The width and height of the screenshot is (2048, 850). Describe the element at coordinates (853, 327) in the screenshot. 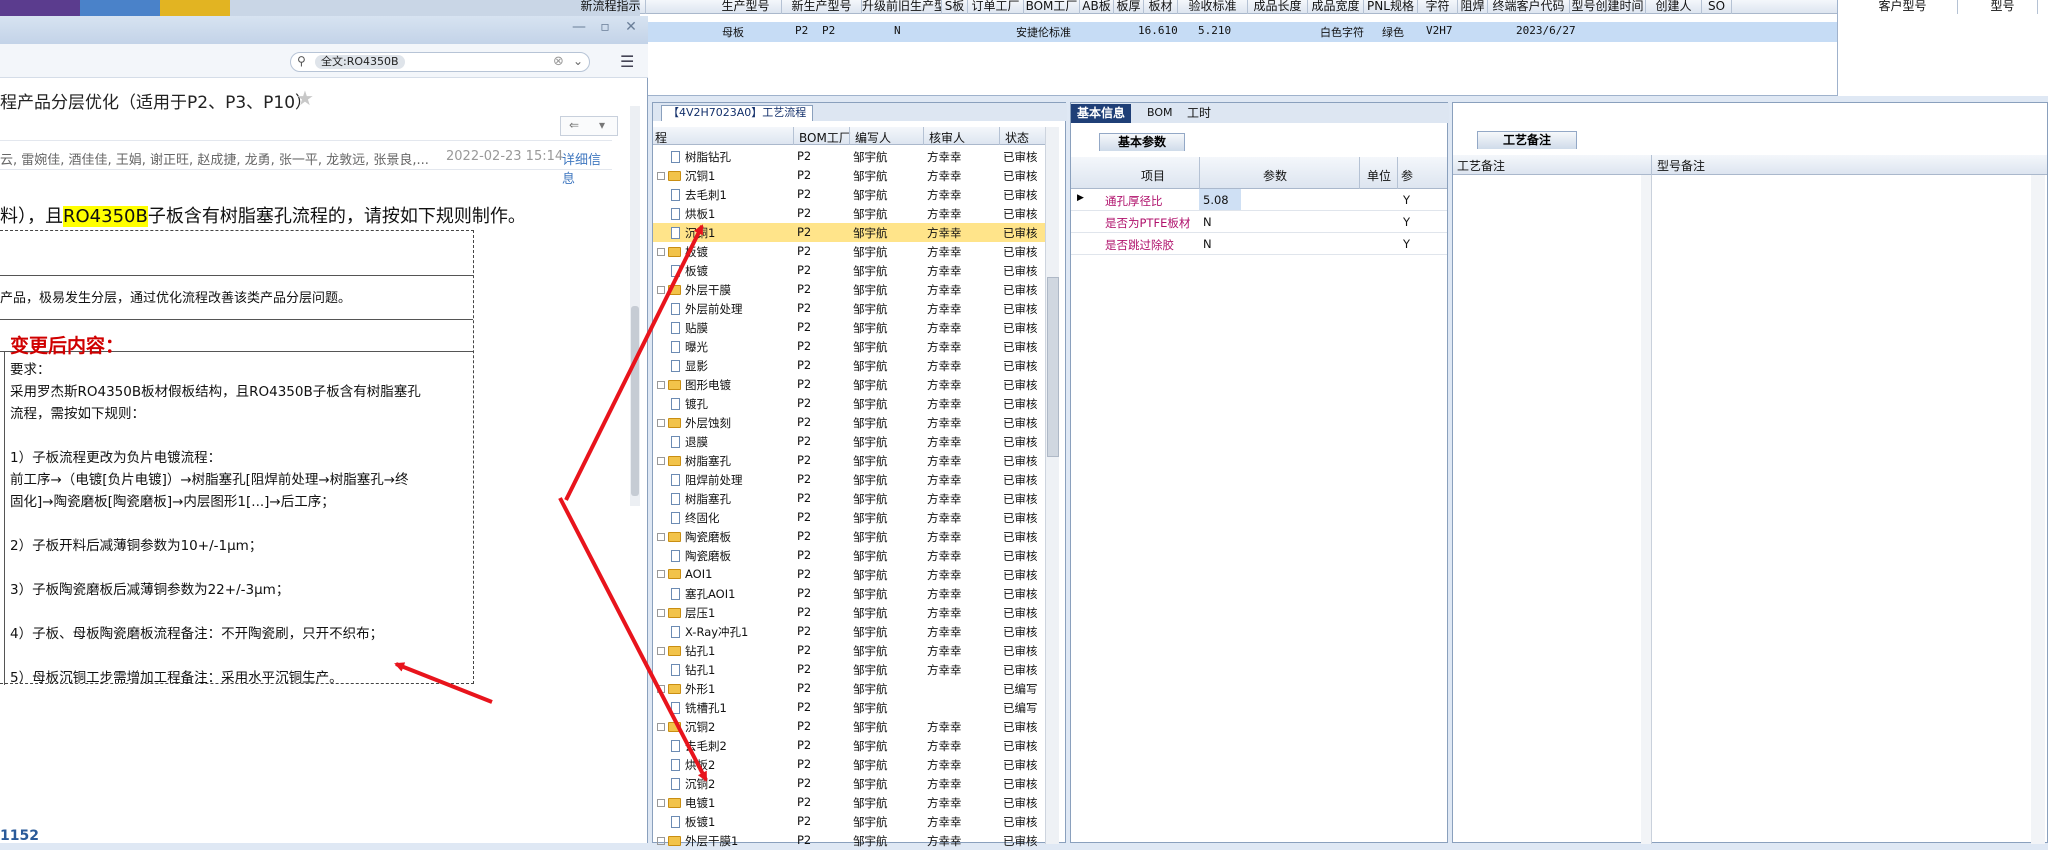

I see `tree-row: 贴膜 P2 邹宇航 方幸幸 已审核` at that location.